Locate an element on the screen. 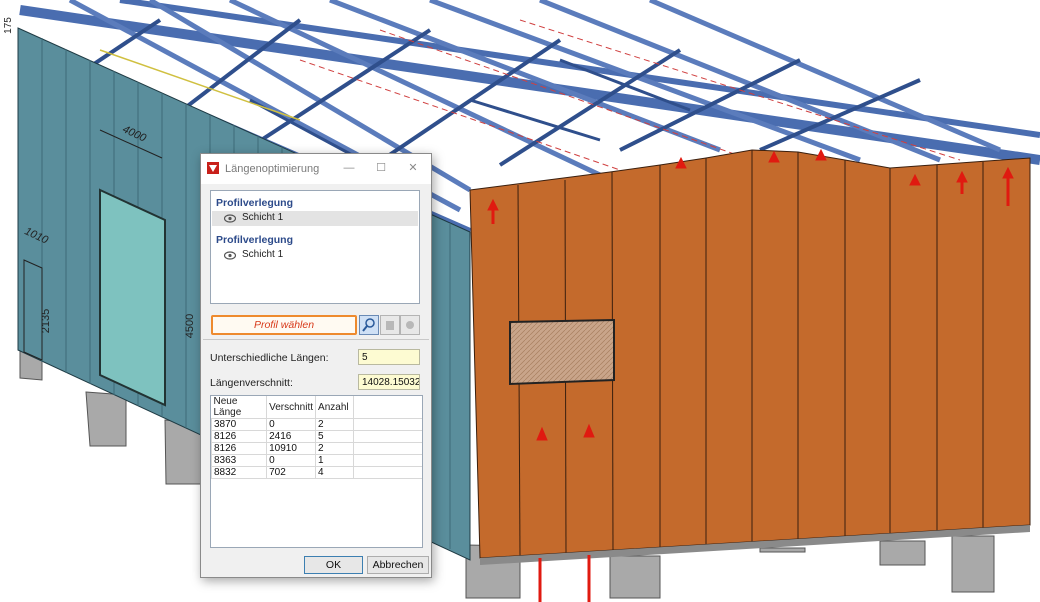 This screenshot has width=1040, height=602. table-cell: 4 is located at coordinates (334, 472).